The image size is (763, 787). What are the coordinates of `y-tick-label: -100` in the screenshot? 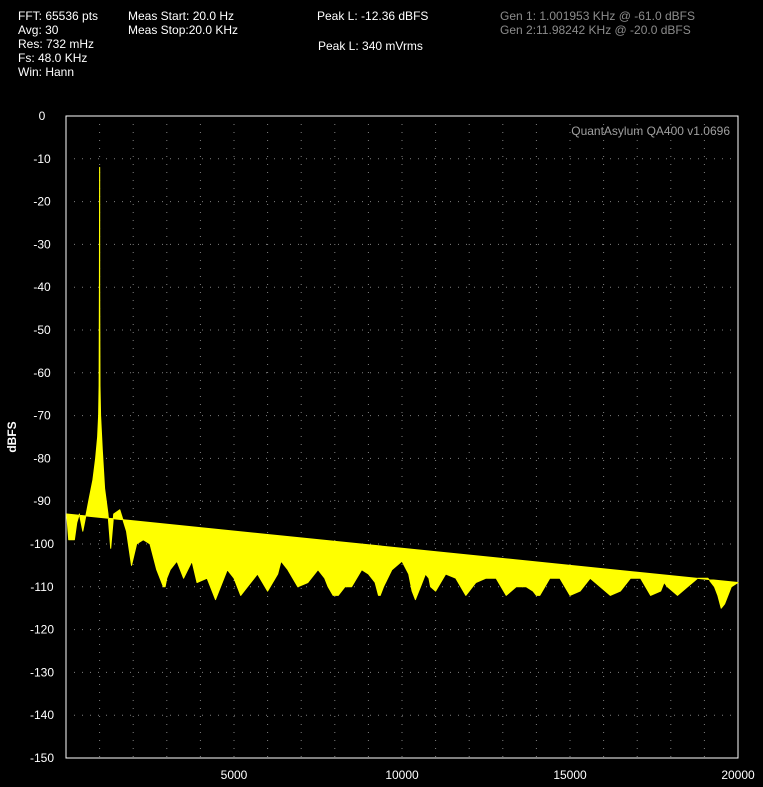 It's located at (42, 544).